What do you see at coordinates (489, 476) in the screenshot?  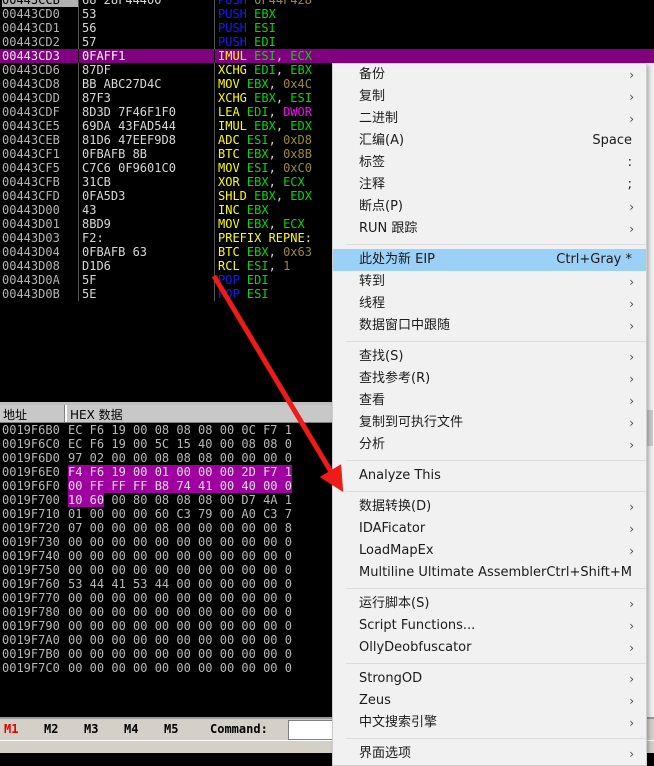 I see `menu-item-analyze-this: Analyze This` at bounding box center [489, 476].